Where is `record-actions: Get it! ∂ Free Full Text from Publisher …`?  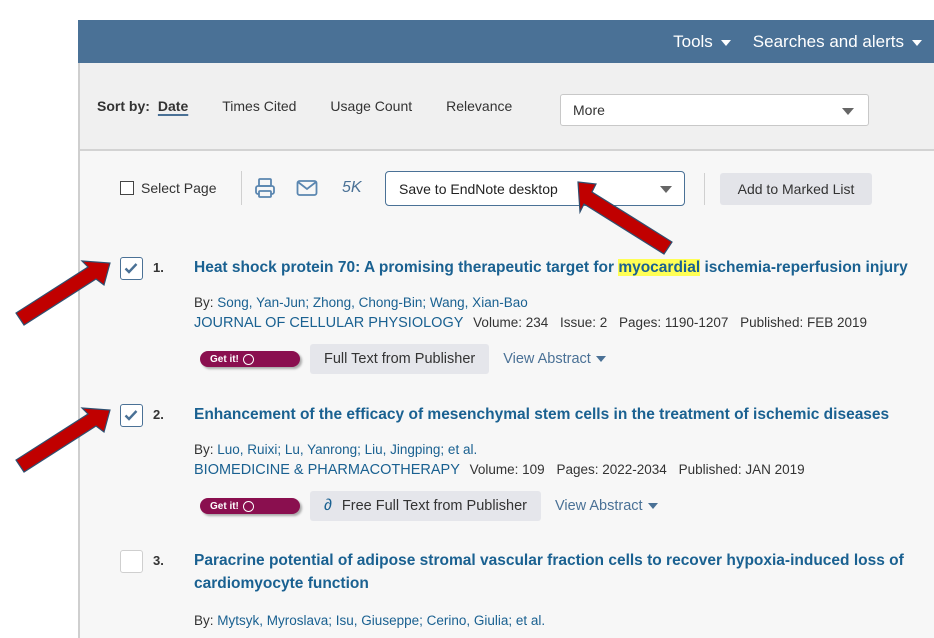
record-actions: Get it! ∂ Free Full Text from Publisher … is located at coordinates (426, 506).